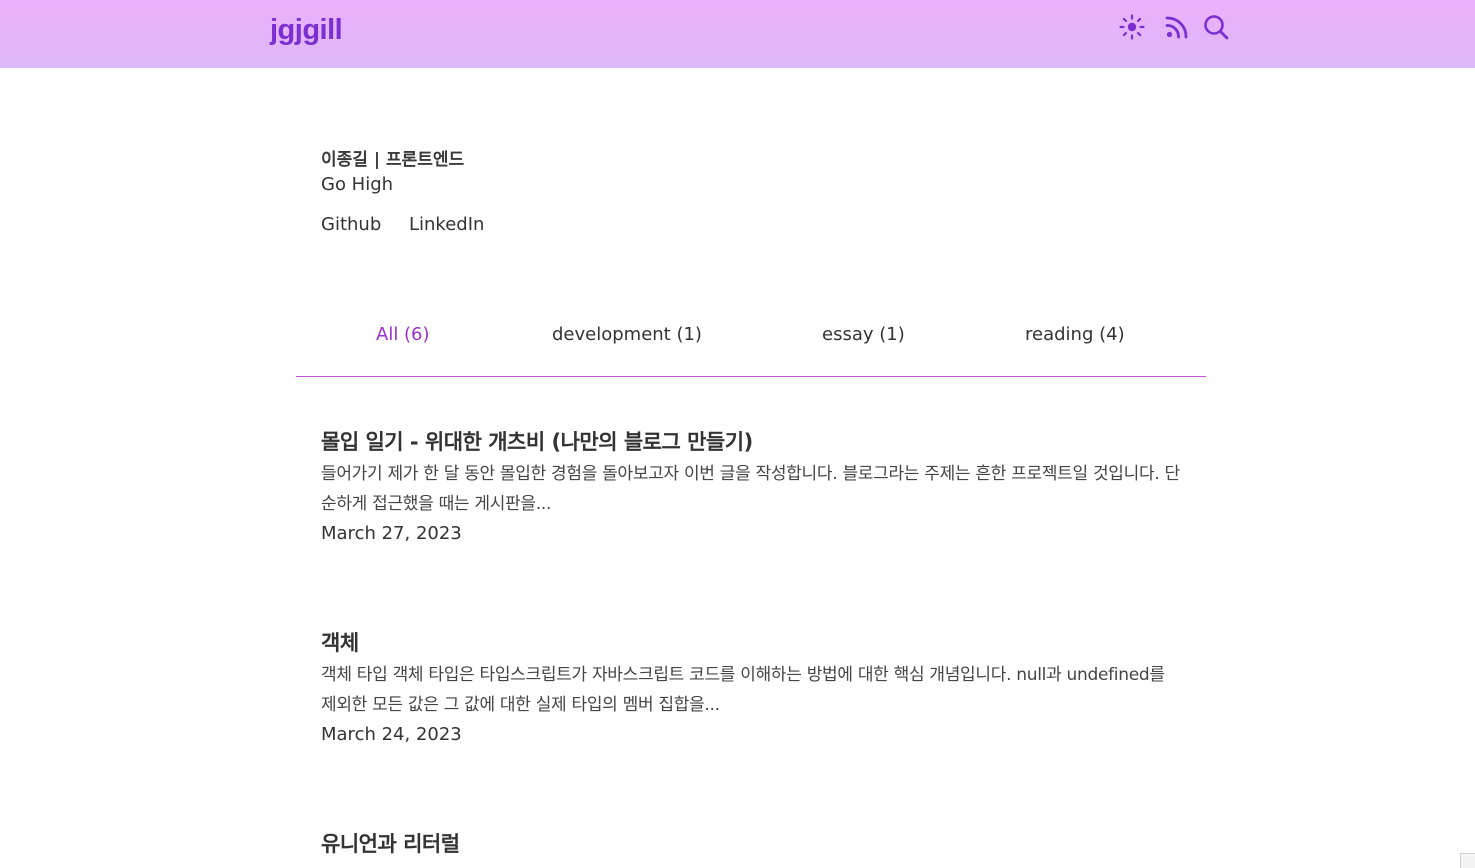 This screenshot has width=1475, height=868. What do you see at coordinates (737, 34) in the screenshot?
I see `site-header: jgjgill` at bounding box center [737, 34].